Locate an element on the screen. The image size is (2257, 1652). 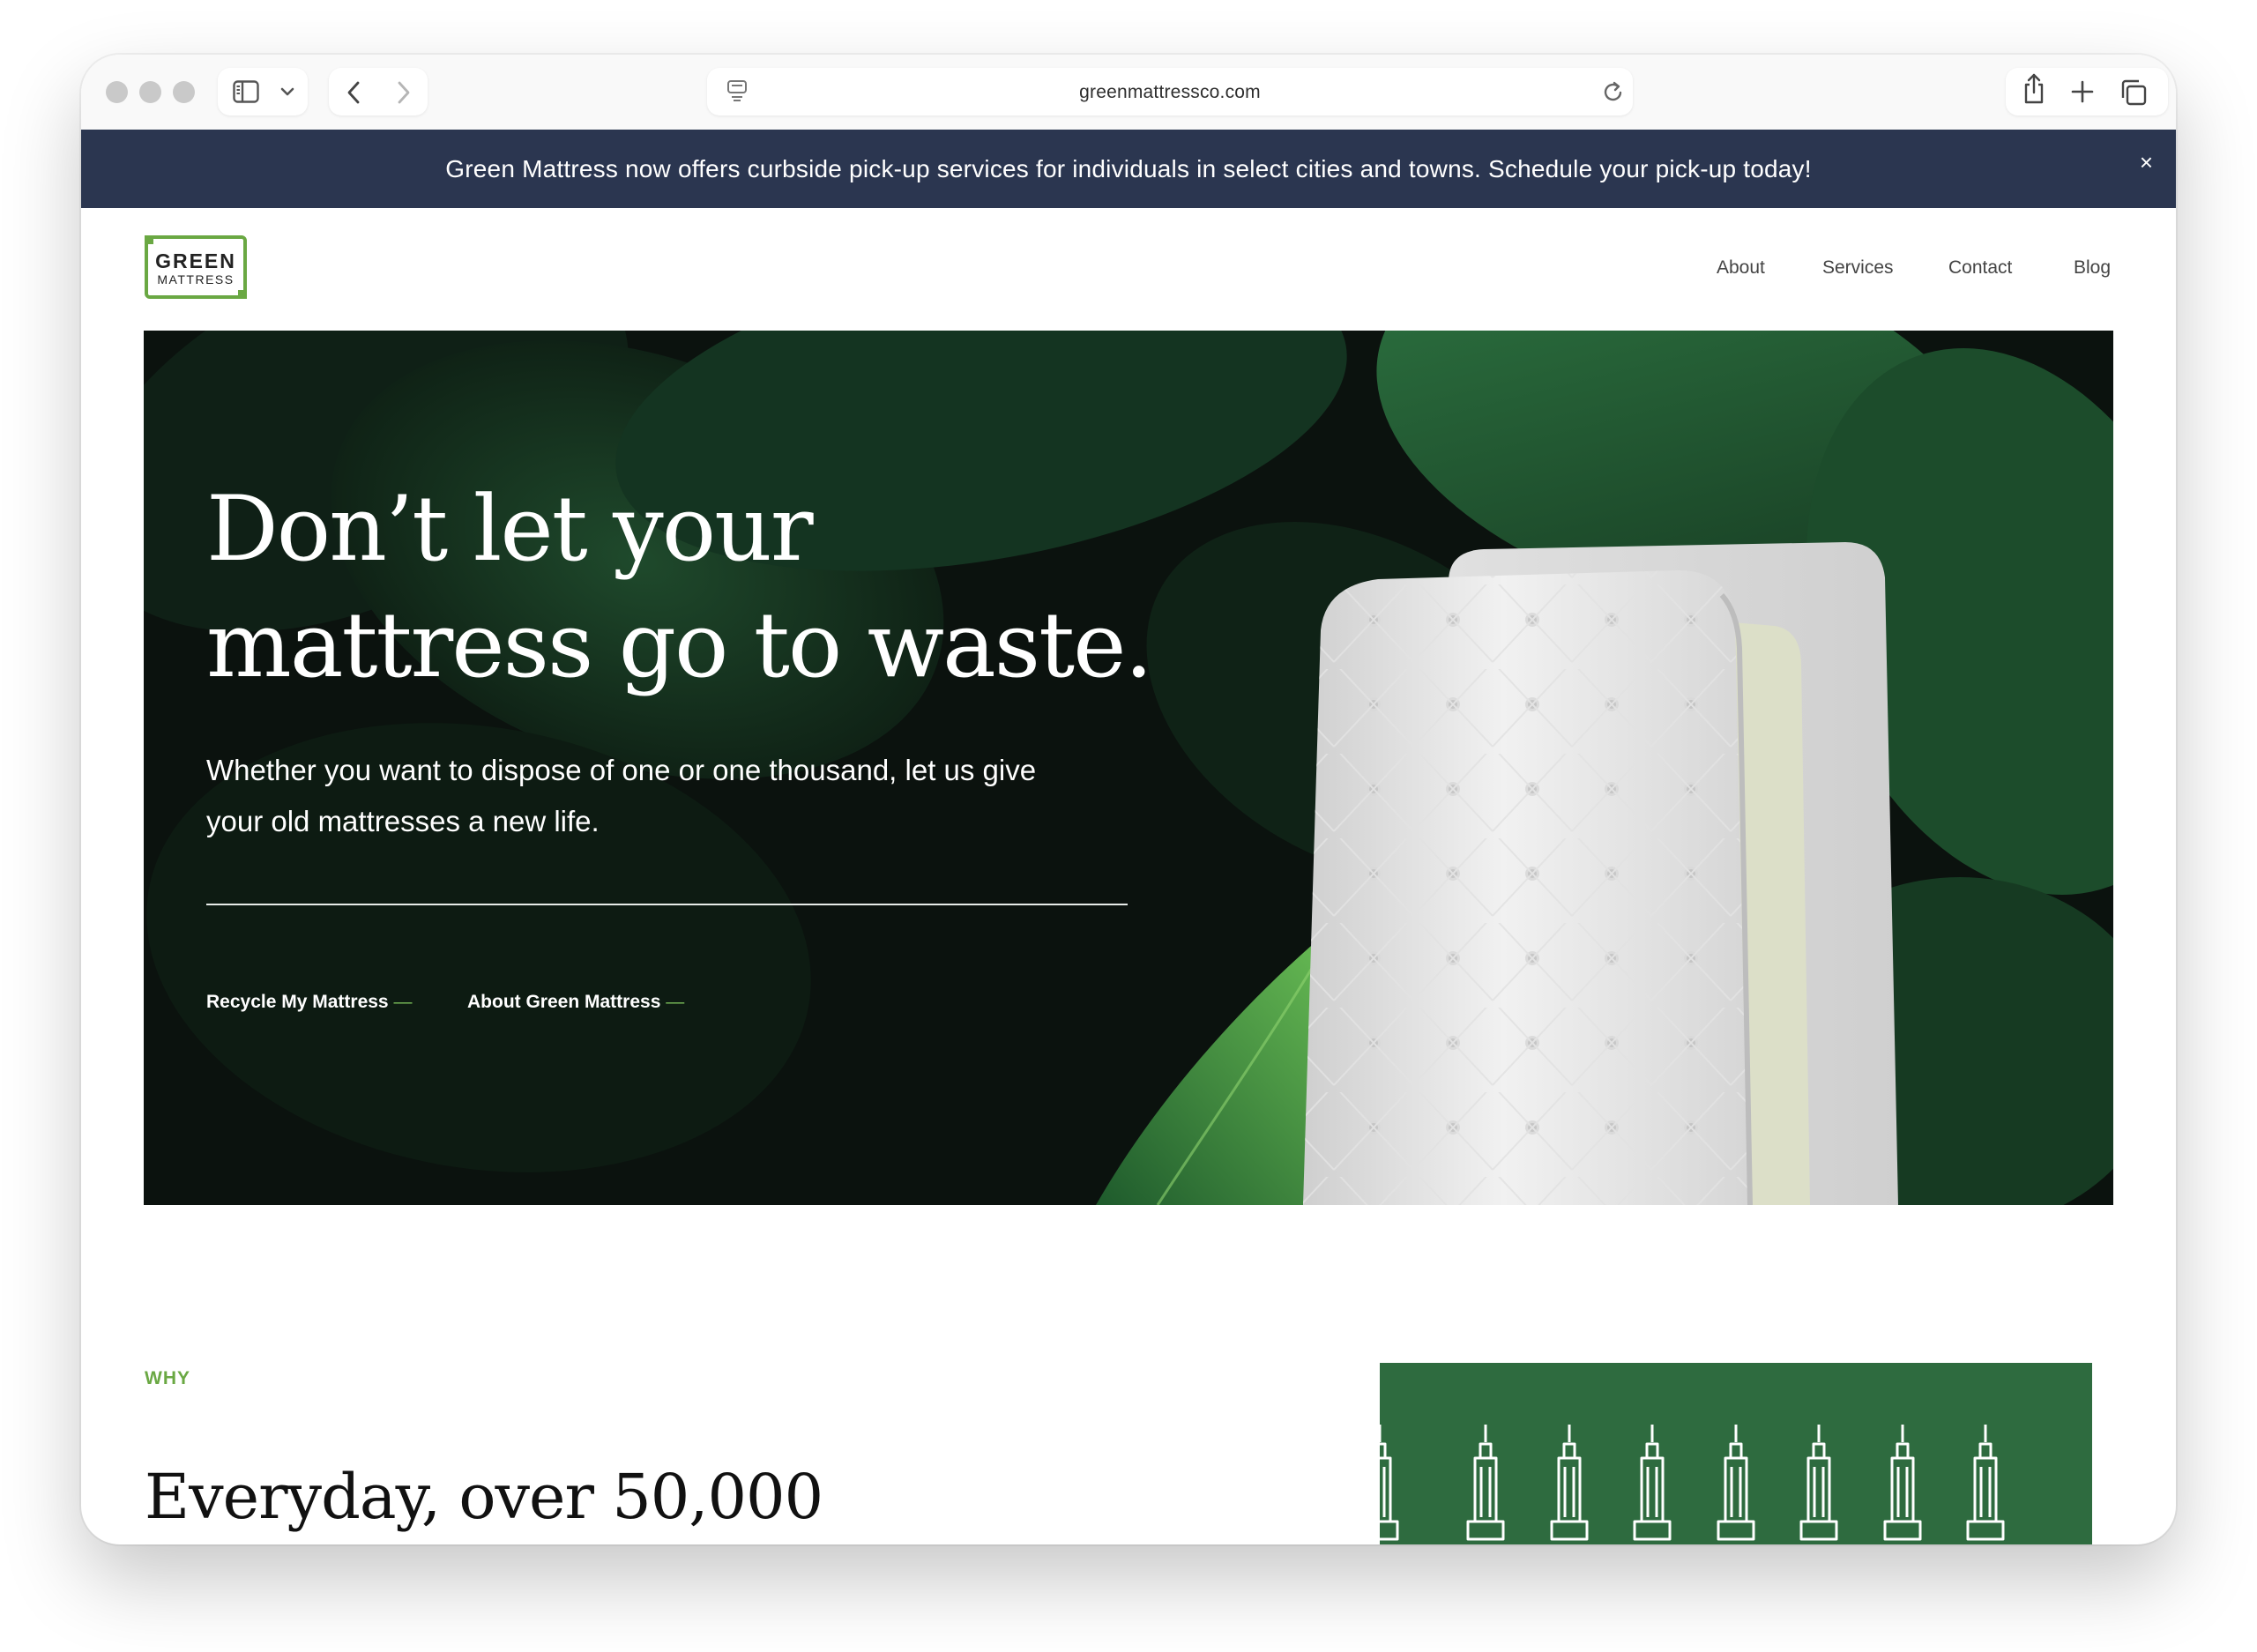
about-green-mattress-link: About Green Mattress — is located at coordinates (575, 1002).